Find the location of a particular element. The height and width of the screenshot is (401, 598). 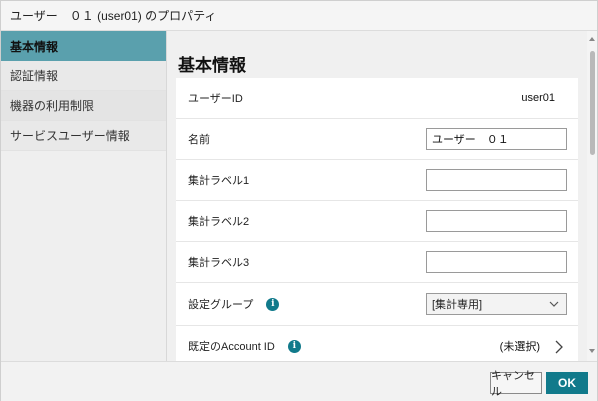

group-select-value: [集計専用] is located at coordinates (457, 305).